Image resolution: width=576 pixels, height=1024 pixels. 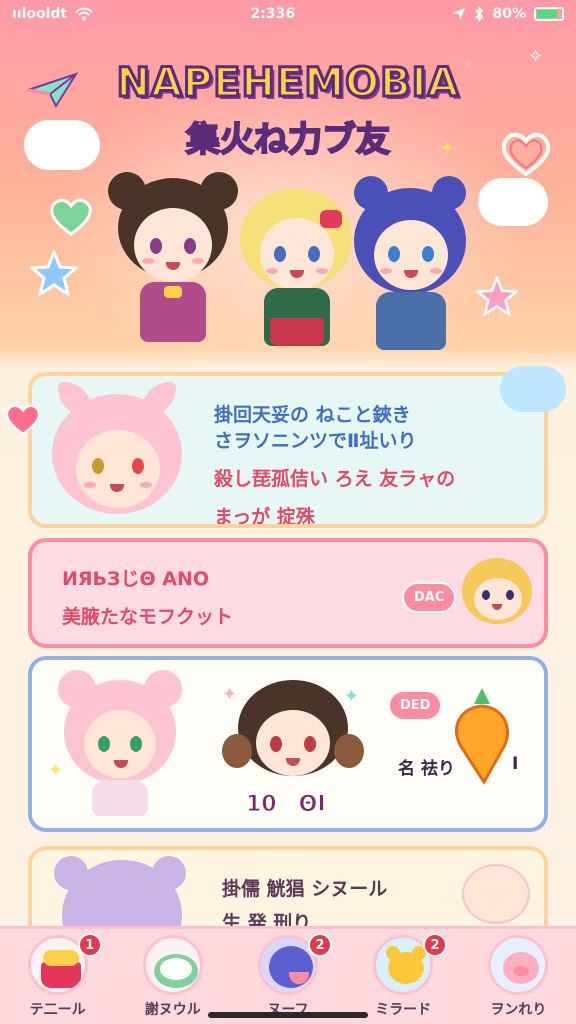 What do you see at coordinates (123, 745) in the screenshot?
I see `chibi-girl-pink-buns` at bounding box center [123, 745].